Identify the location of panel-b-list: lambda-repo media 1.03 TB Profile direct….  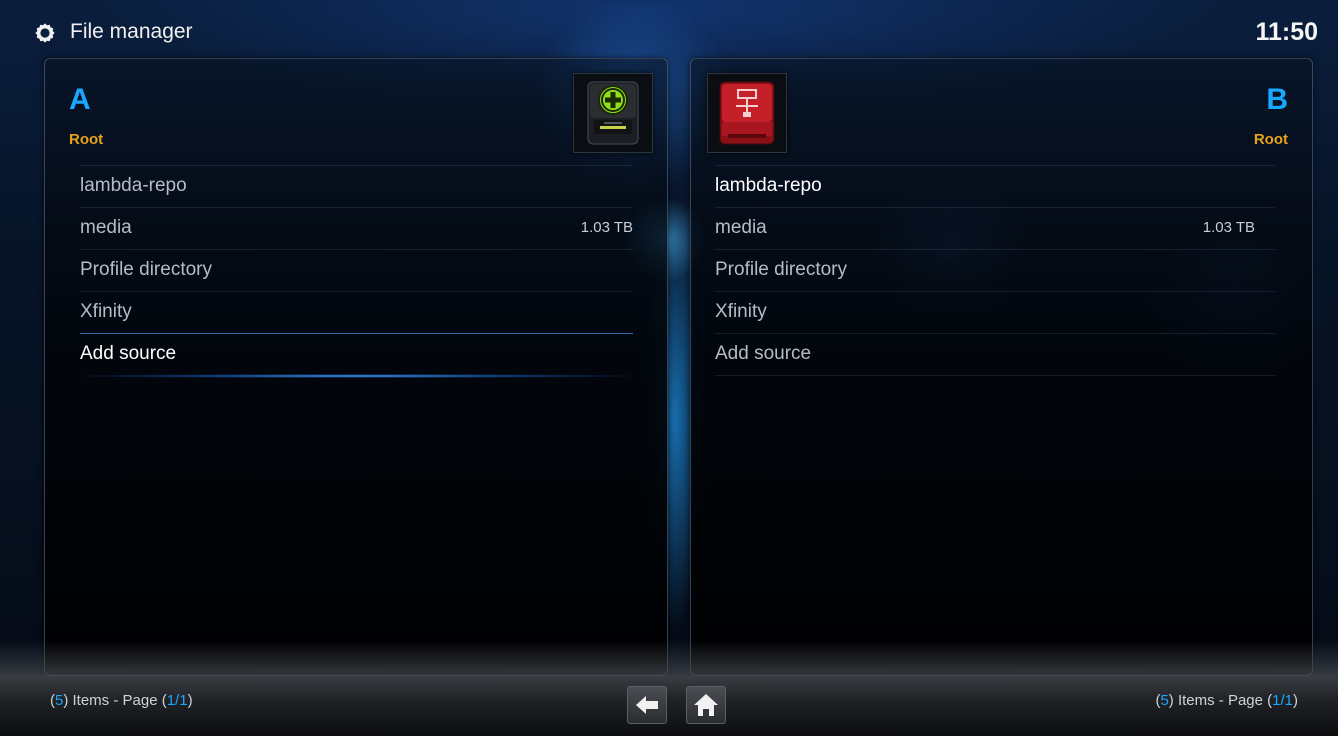
(995, 270).